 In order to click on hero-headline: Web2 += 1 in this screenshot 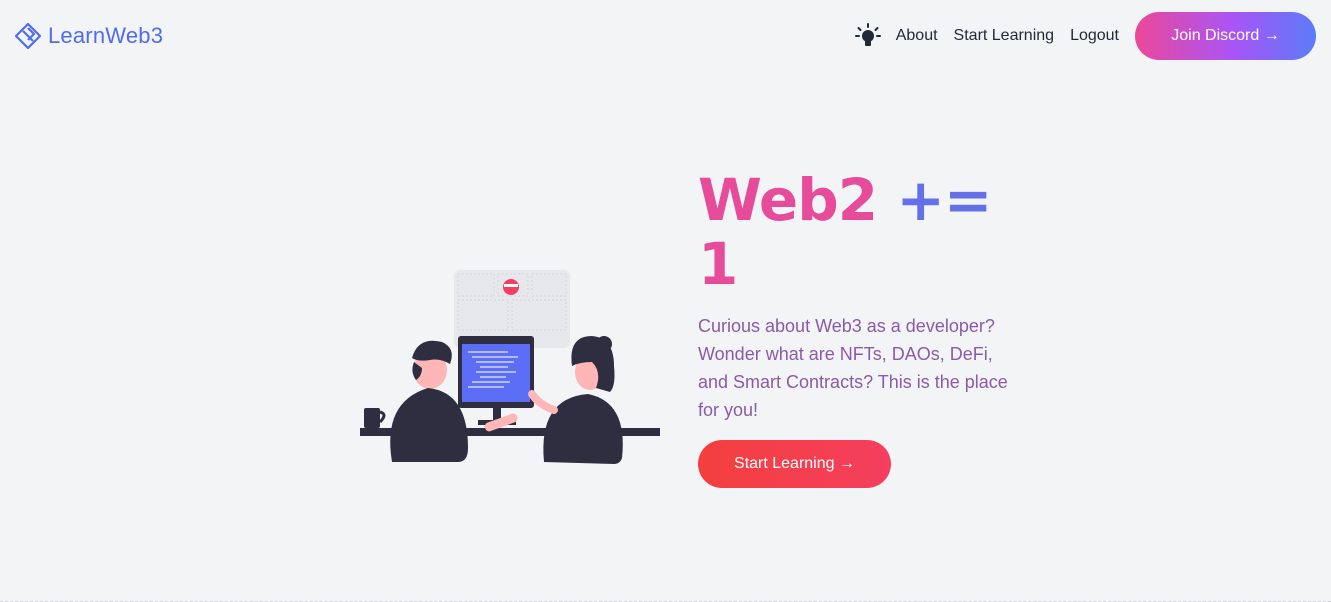, I will do `click(858, 232)`.